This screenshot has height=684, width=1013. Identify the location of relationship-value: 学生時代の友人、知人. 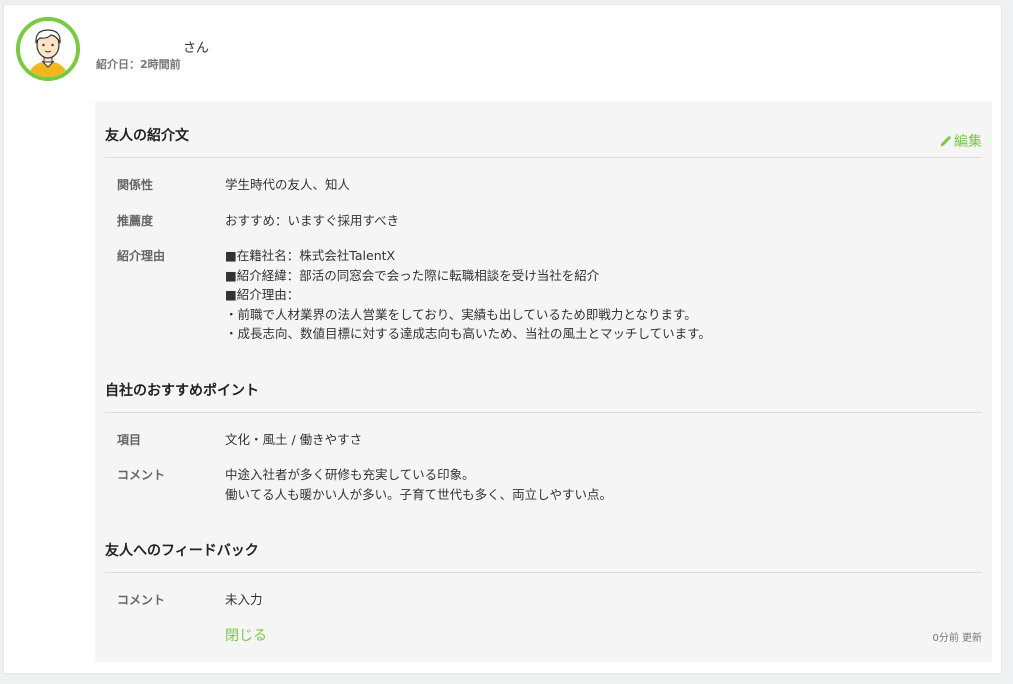
(287, 185).